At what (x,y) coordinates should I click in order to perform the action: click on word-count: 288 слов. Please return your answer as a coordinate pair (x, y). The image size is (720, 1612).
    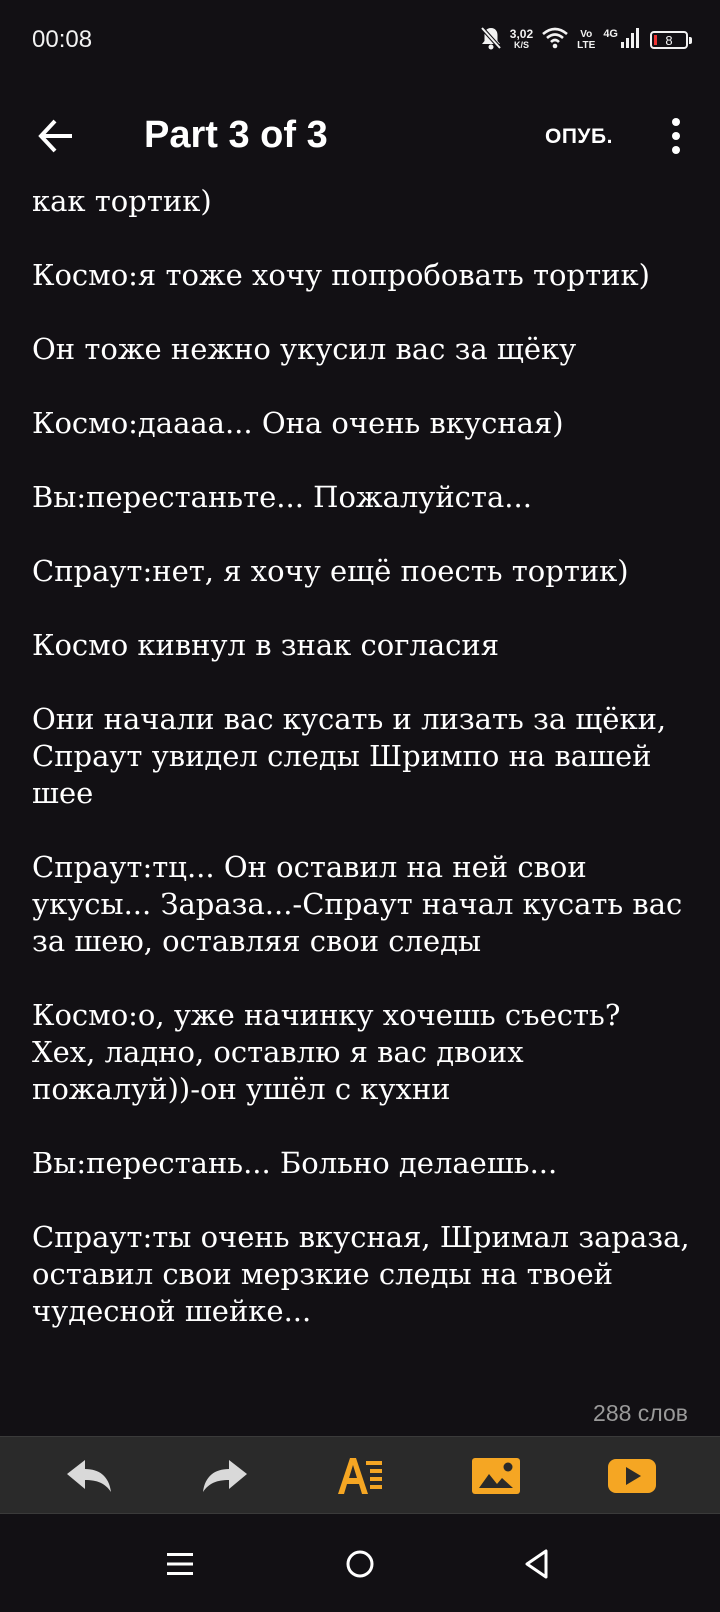
    Looking at the image, I should click on (640, 1413).